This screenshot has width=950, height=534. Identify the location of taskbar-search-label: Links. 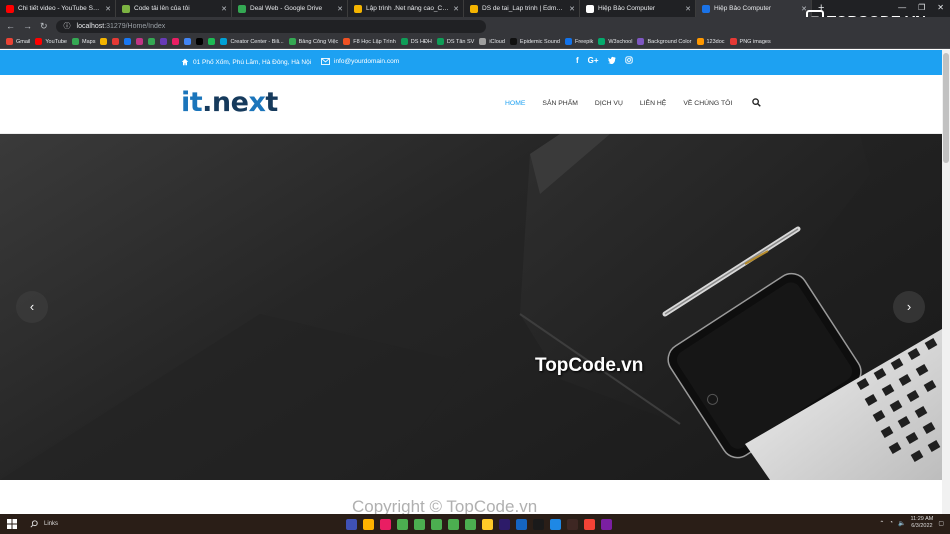
(51, 524).